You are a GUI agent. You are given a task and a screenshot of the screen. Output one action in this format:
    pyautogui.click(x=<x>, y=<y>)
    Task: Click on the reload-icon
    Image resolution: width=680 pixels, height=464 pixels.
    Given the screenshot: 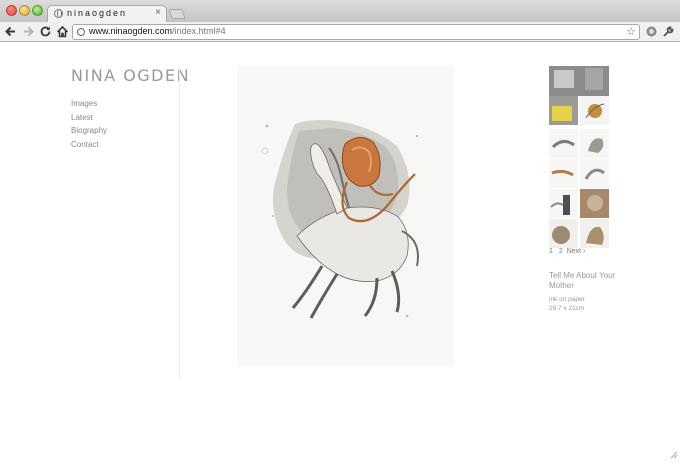 What is the action you would take?
    pyautogui.click(x=45, y=31)
    